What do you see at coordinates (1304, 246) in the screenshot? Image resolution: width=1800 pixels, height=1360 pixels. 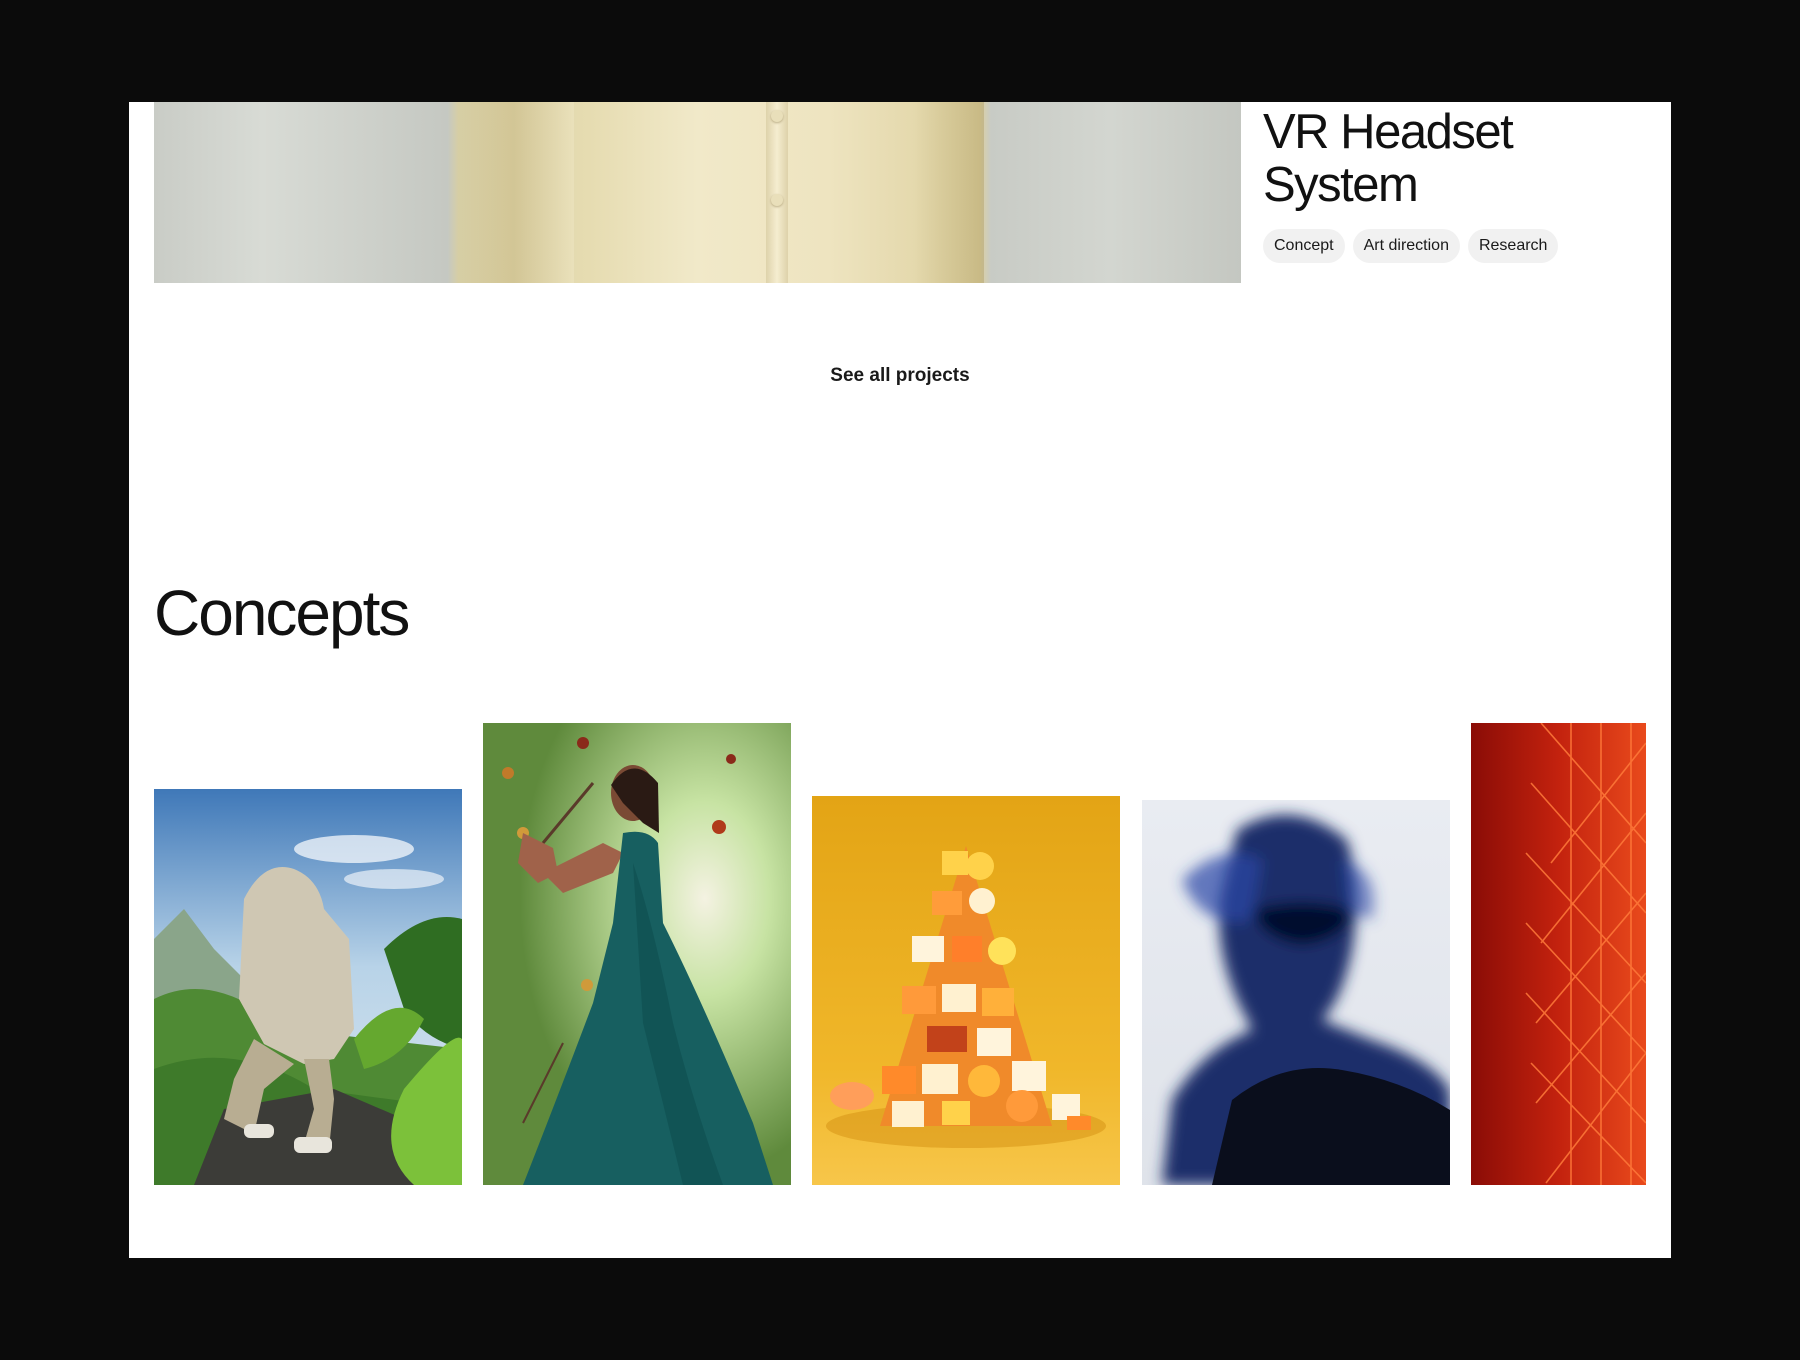 I see `tag-concept: Concept` at bounding box center [1304, 246].